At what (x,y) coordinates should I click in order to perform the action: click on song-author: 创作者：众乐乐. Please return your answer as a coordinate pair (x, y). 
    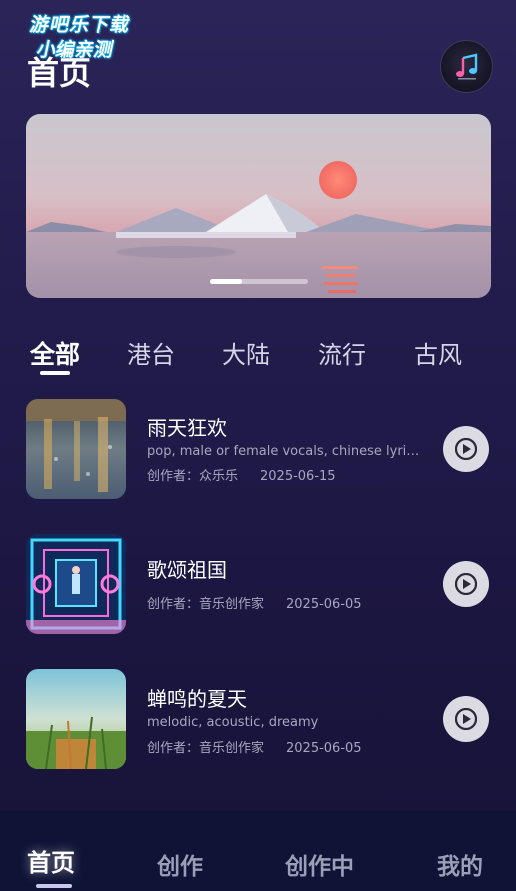
    Looking at the image, I should click on (193, 476).